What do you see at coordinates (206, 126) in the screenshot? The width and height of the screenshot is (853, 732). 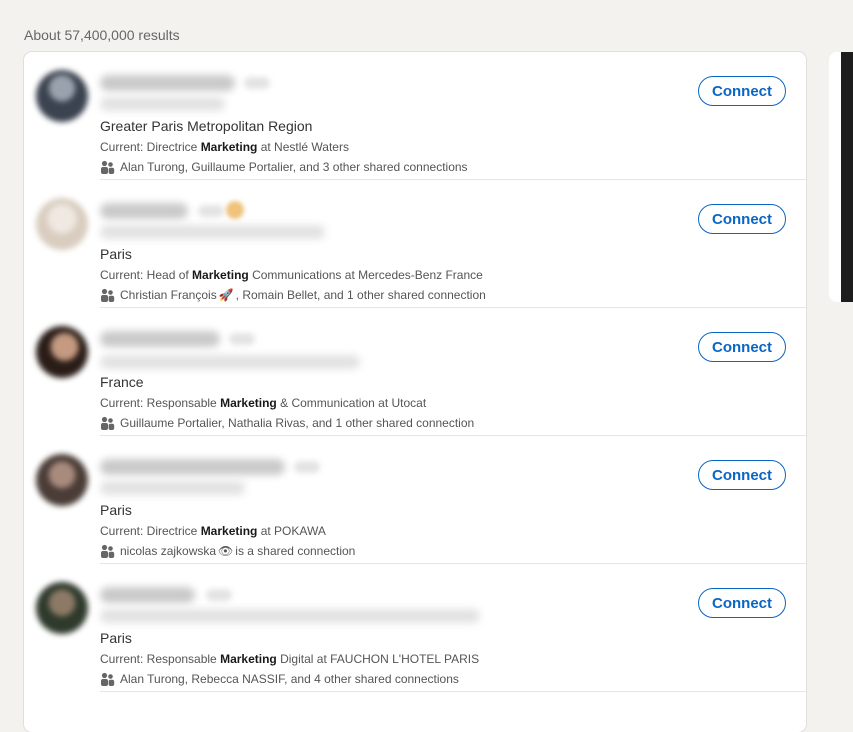 I see `location: Greater Paris Metropolitan Region` at bounding box center [206, 126].